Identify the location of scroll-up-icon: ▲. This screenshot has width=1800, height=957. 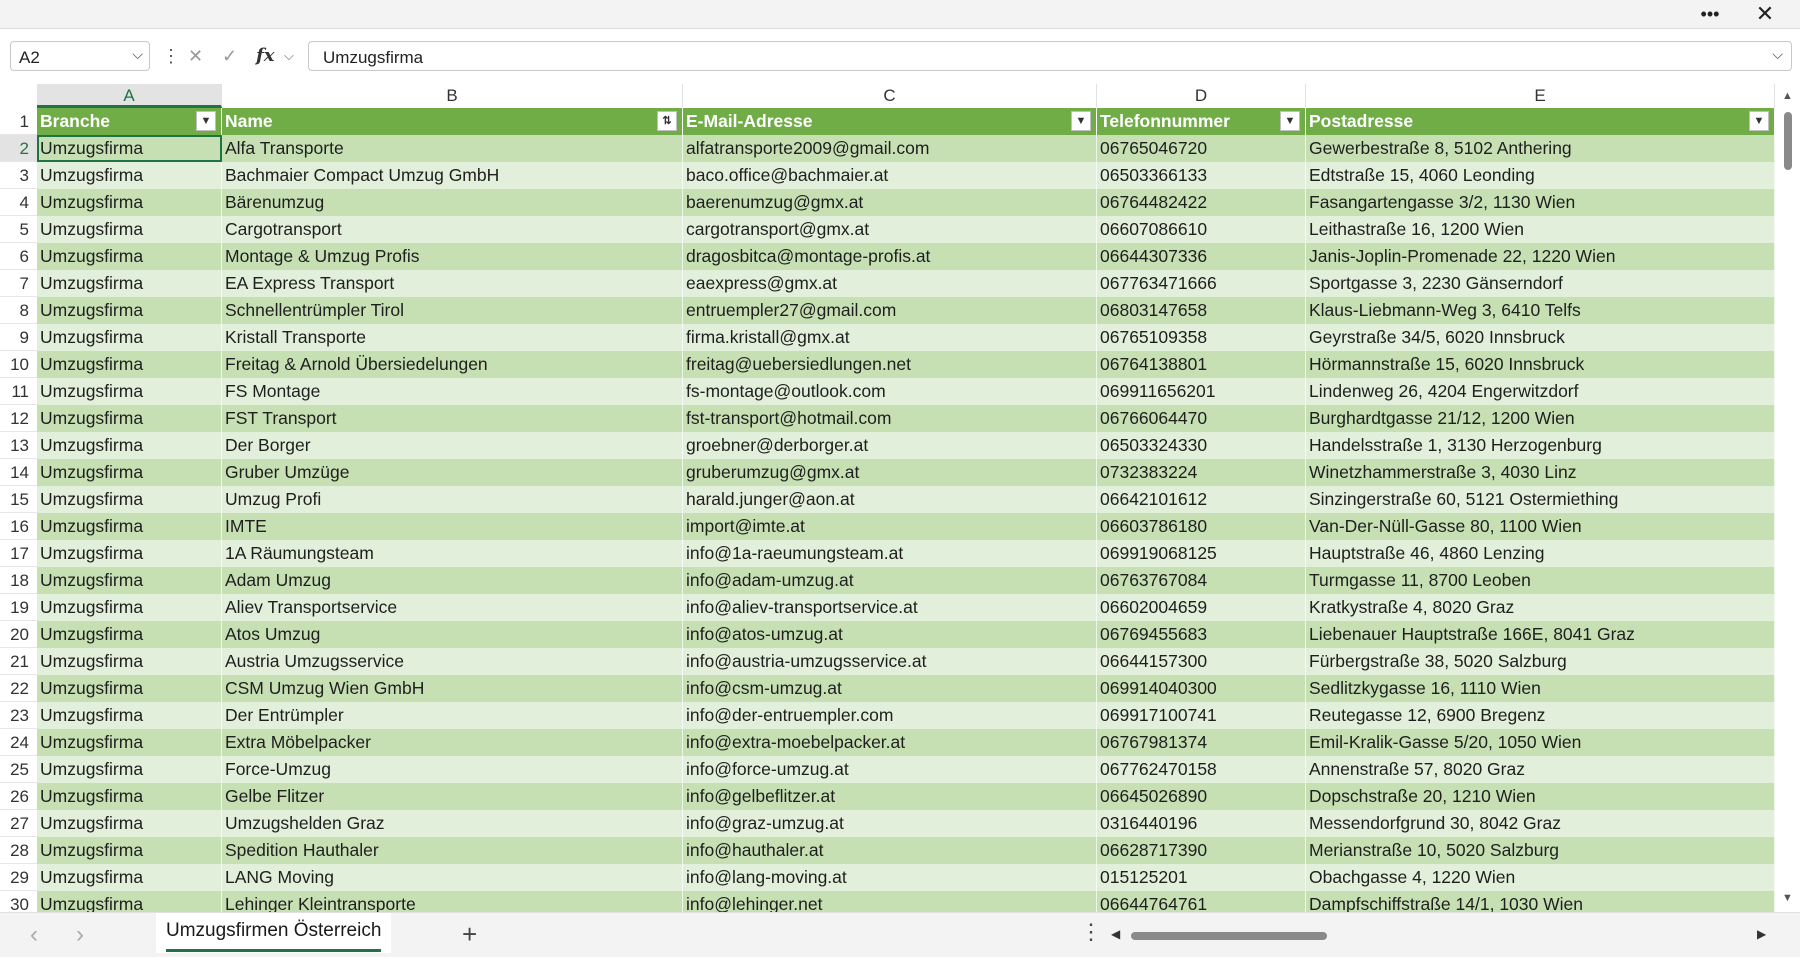
(1787, 96).